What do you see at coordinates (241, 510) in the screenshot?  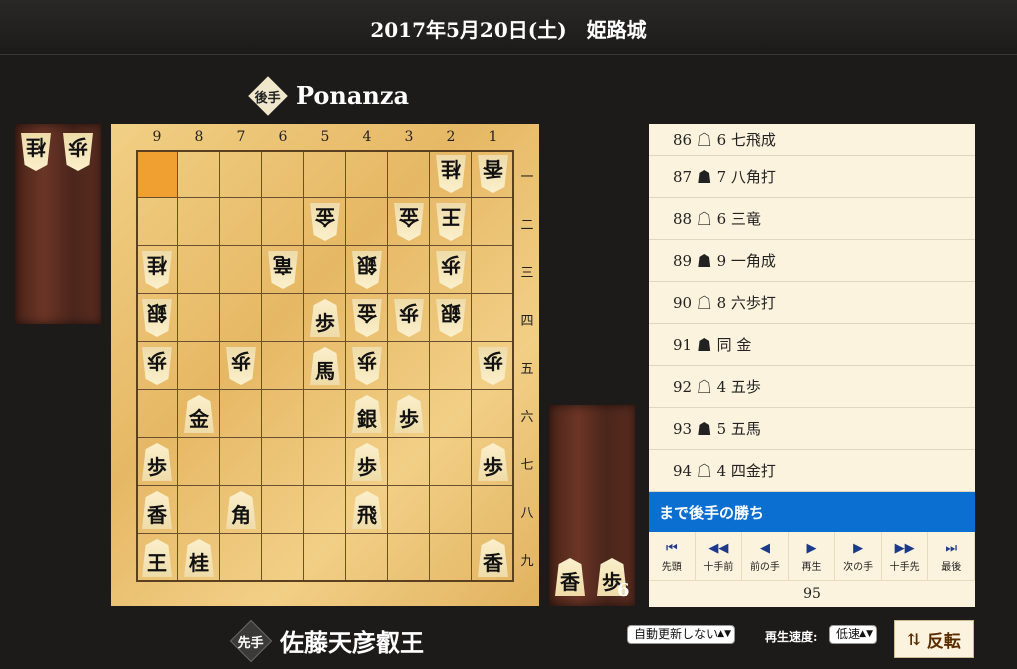 I see `shogi-piece: 角` at bounding box center [241, 510].